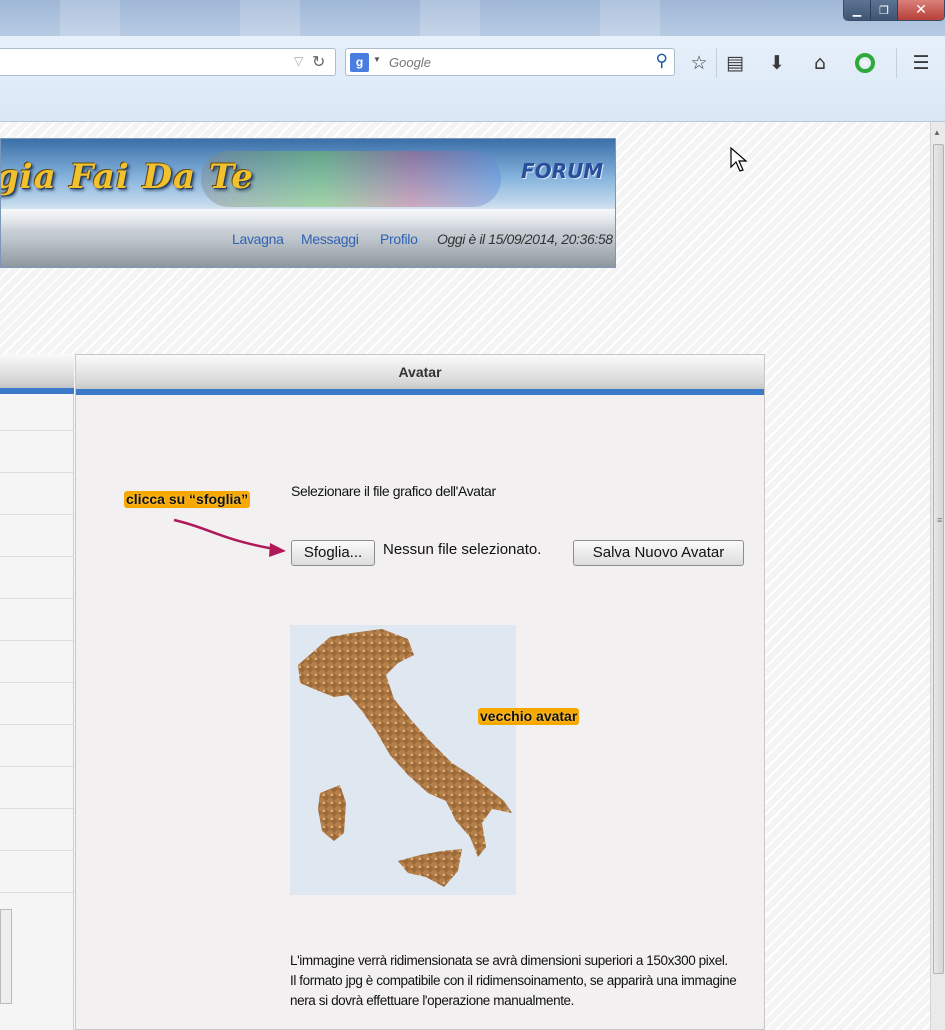 This screenshot has height=1030, width=945. What do you see at coordinates (735, 63) in the screenshot?
I see `reading-list-icon: ▤` at bounding box center [735, 63].